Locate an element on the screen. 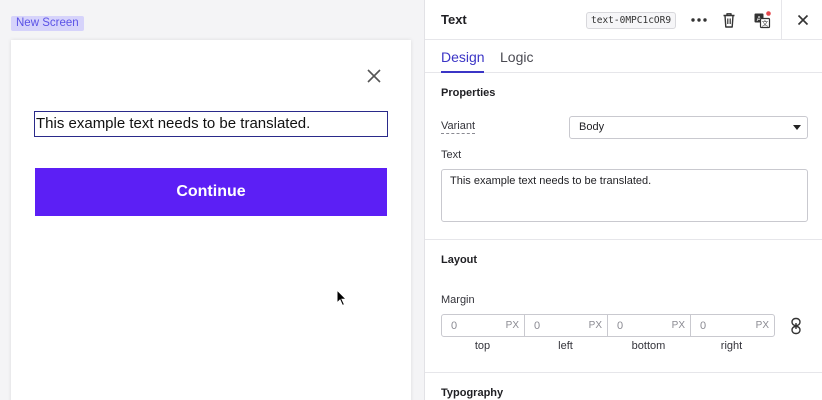  variant-value: Body is located at coordinates (592, 127).